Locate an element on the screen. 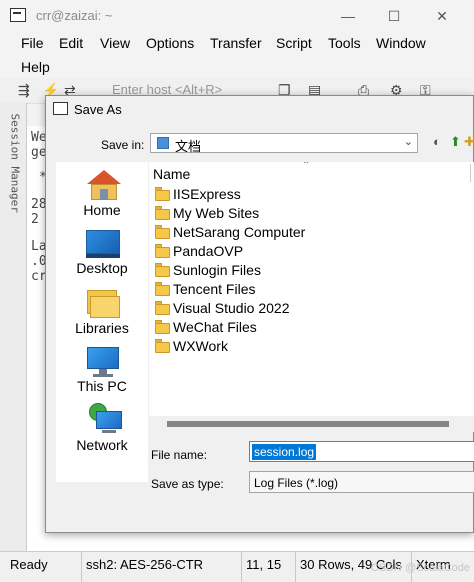  app-icon is located at coordinates (18, 15).